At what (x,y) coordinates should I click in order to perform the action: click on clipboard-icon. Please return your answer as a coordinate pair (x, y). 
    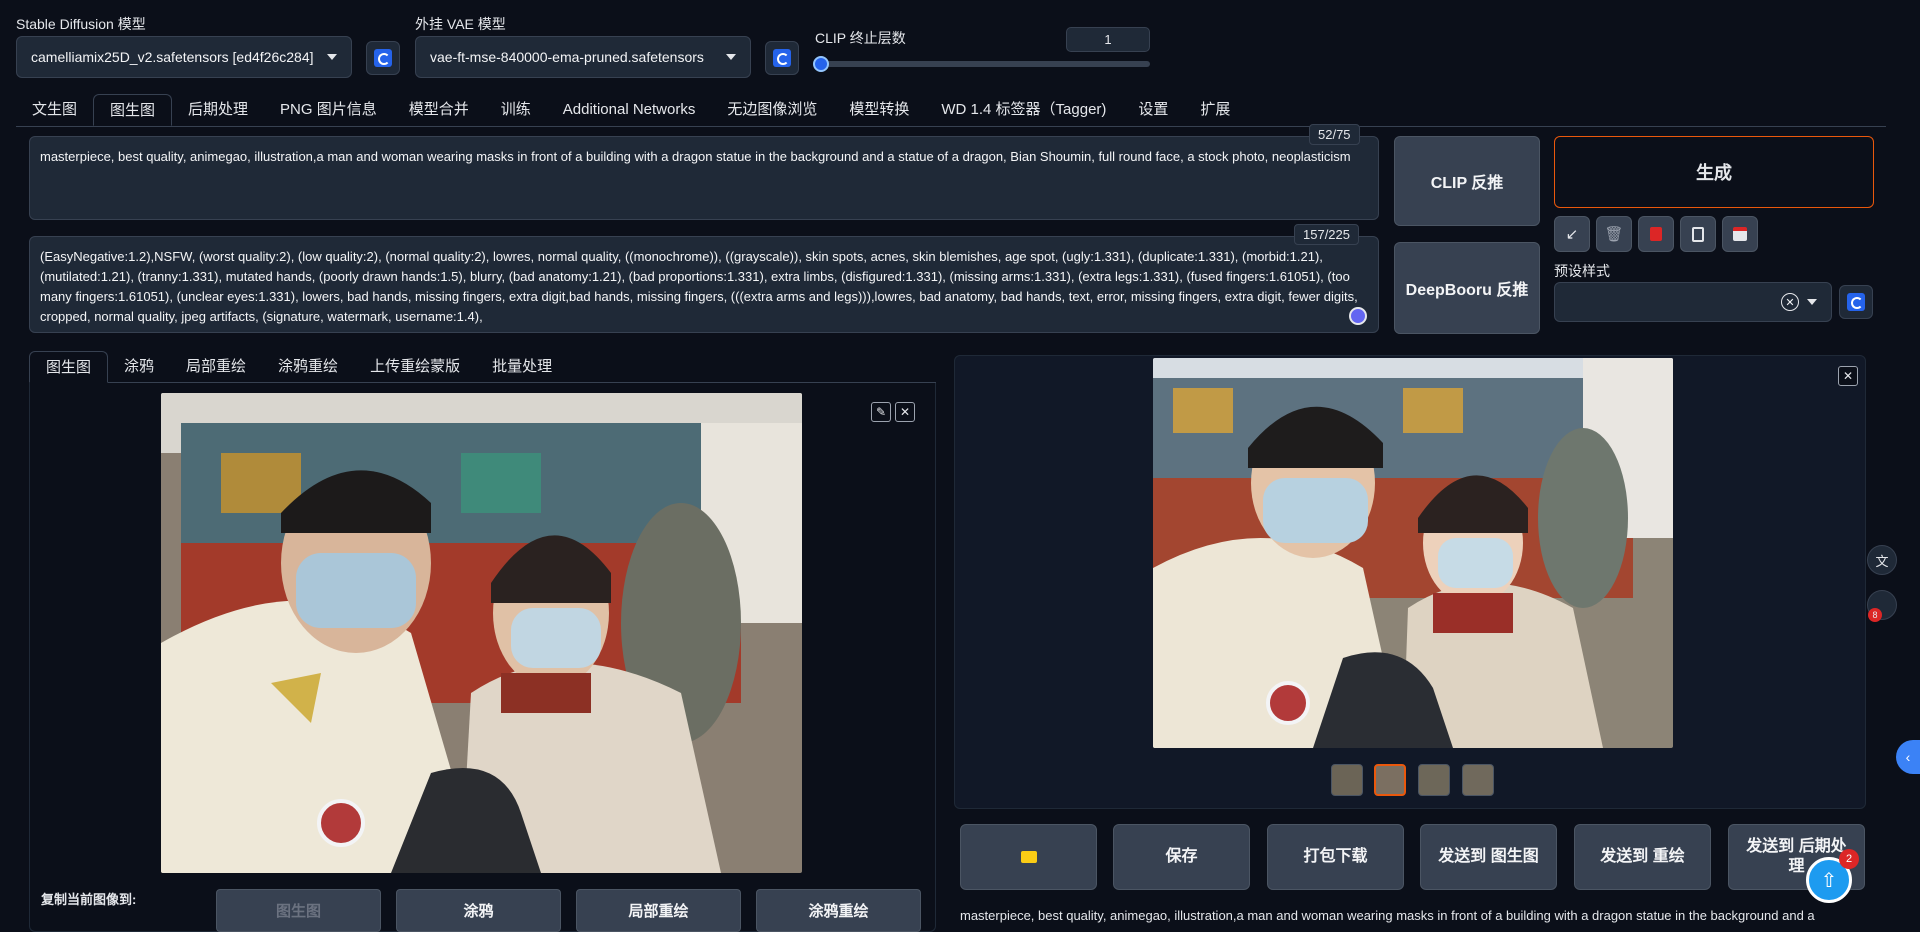
    Looking at the image, I should click on (1698, 234).